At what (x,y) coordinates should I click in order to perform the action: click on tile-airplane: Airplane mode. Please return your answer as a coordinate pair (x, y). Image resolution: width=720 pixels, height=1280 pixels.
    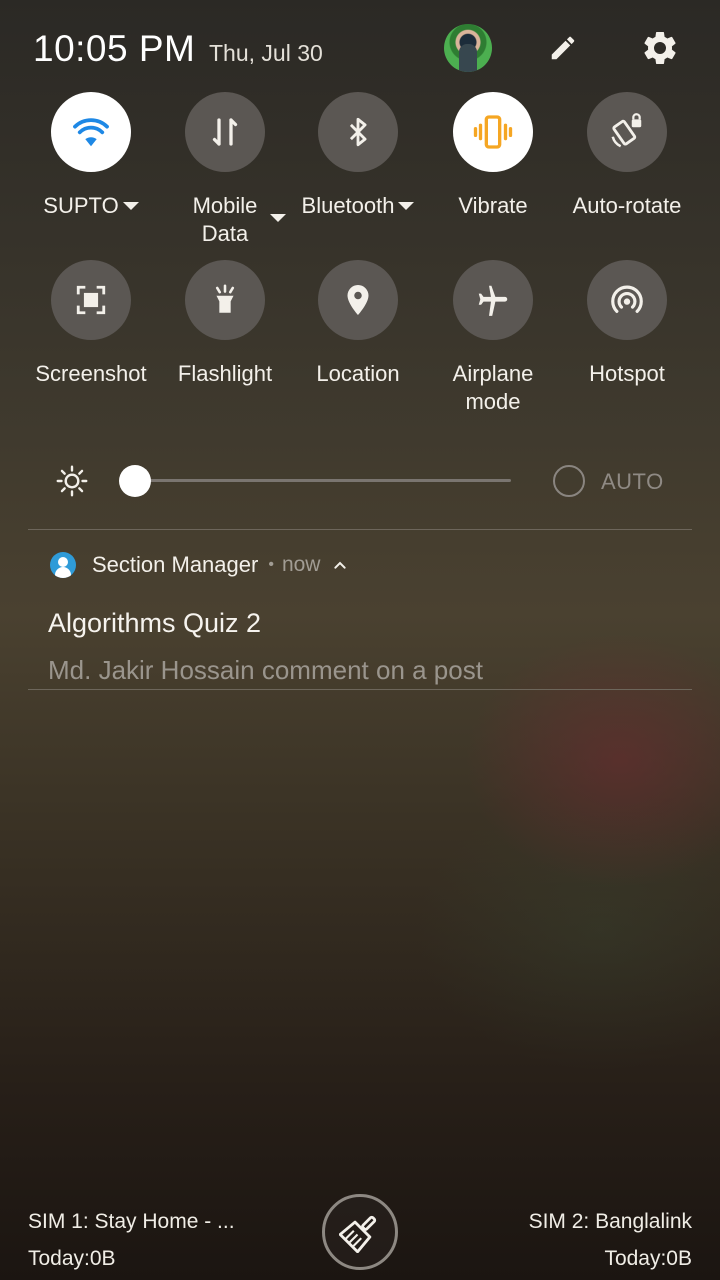
    Looking at the image, I should click on (493, 338).